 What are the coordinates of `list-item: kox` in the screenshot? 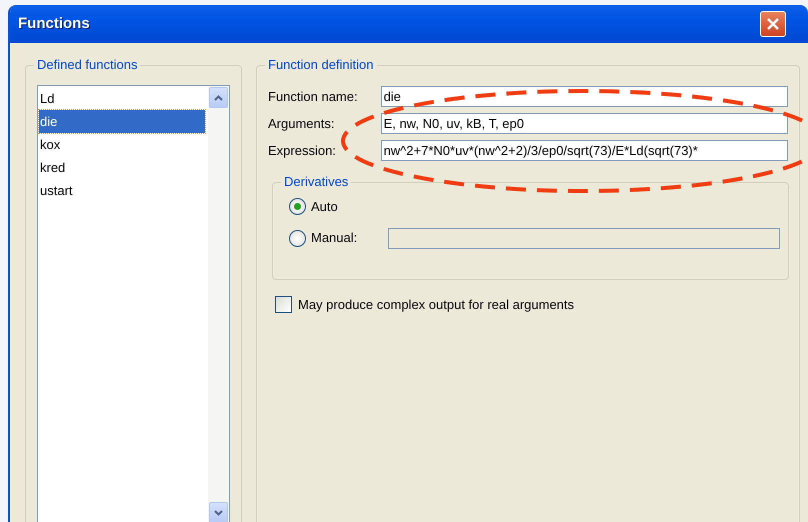 It's located at (122, 144).